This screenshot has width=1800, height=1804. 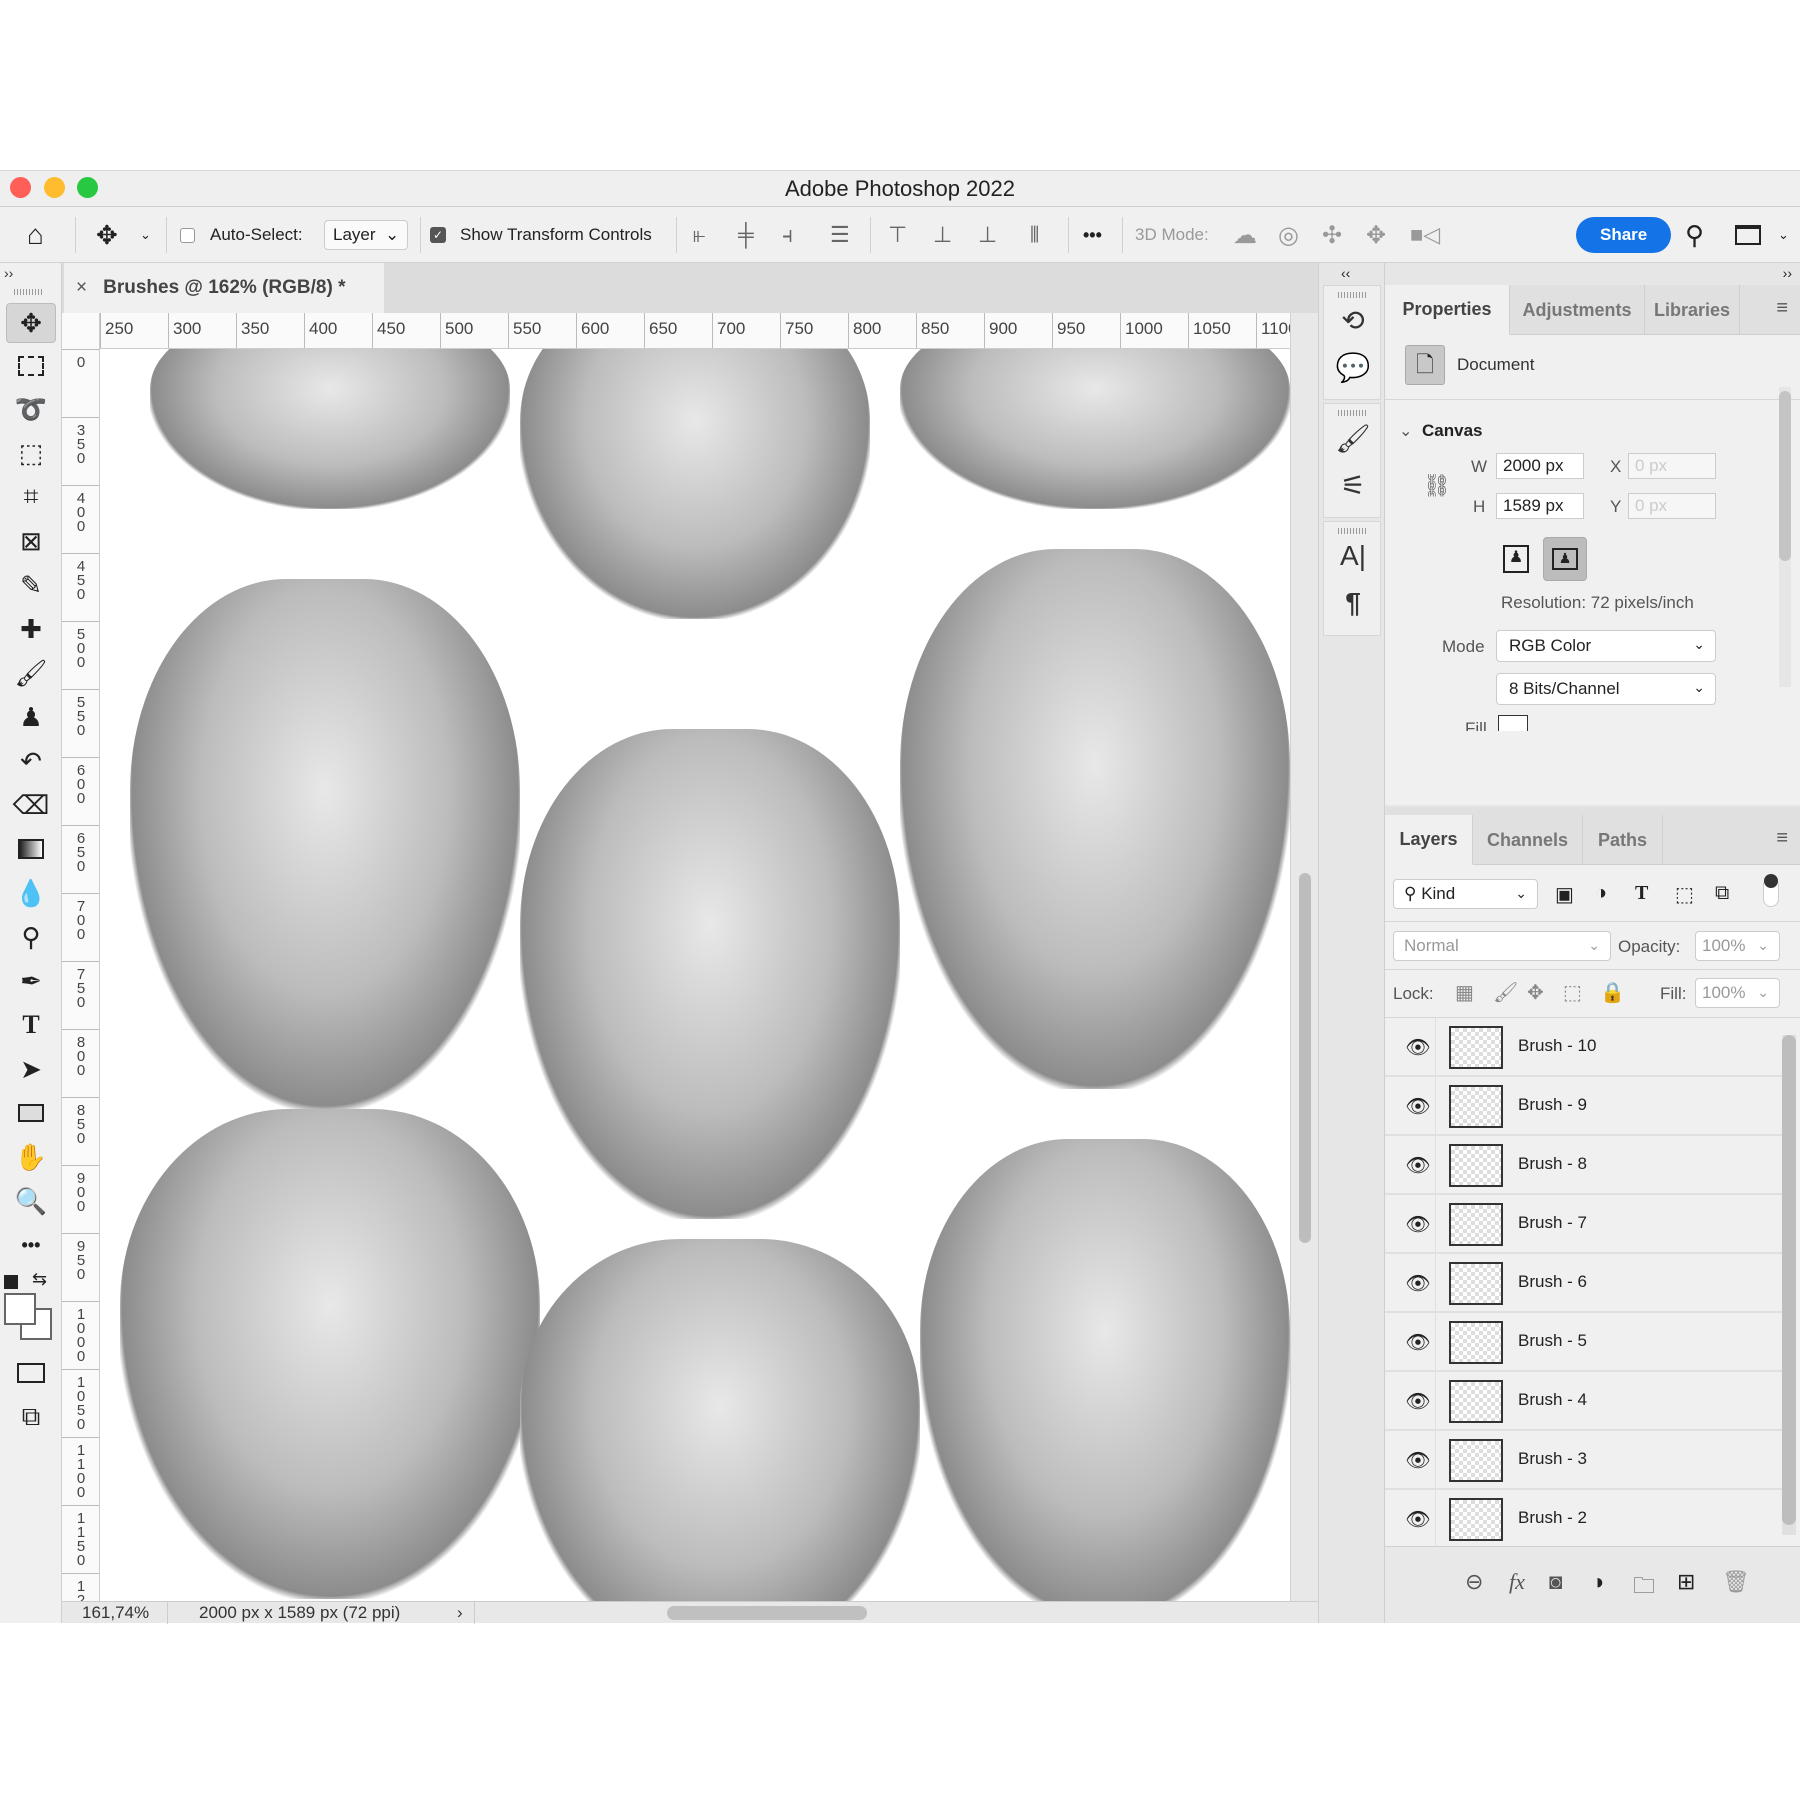 I want to click on fill-swatch, so click(x=1513, y=723).